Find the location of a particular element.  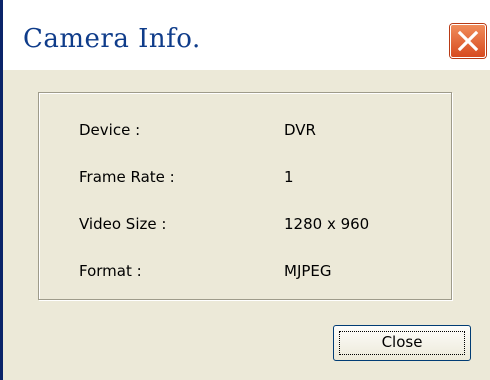

close-icon is located at coordinates (468, 41).